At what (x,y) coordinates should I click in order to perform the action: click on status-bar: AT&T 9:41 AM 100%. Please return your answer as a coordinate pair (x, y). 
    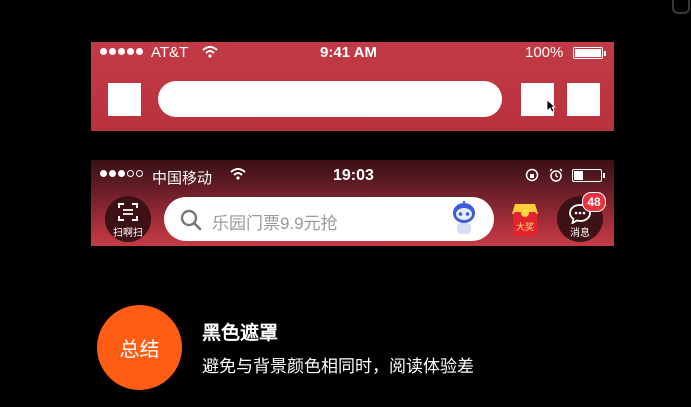
    Looking at the image, I should click on (352, 53).